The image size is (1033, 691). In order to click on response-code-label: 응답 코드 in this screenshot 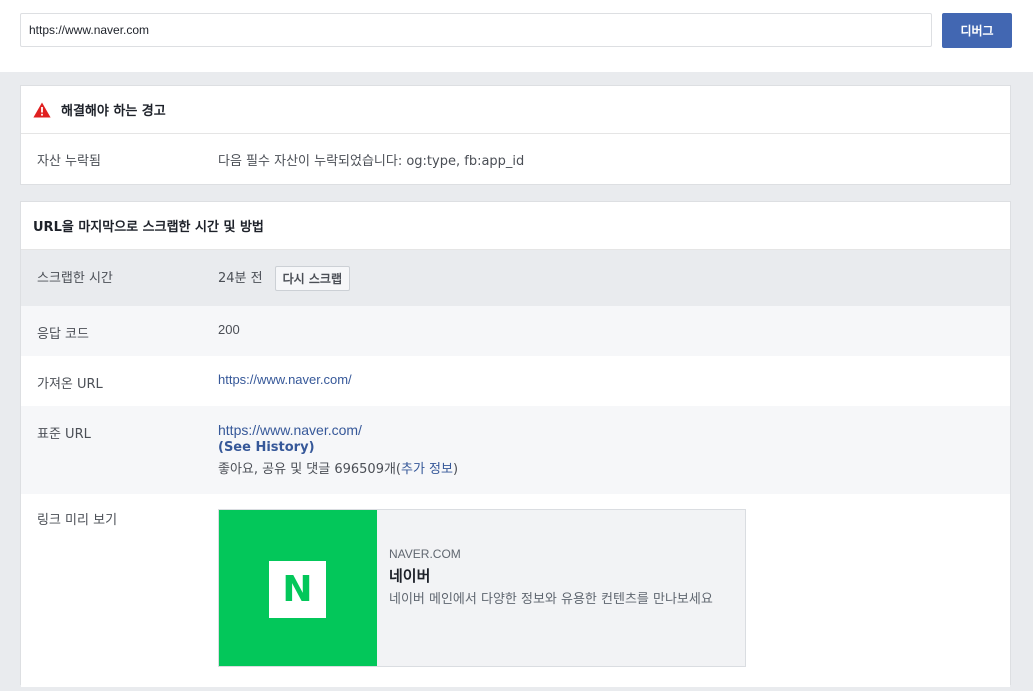, I will do `click(63, 334)`.